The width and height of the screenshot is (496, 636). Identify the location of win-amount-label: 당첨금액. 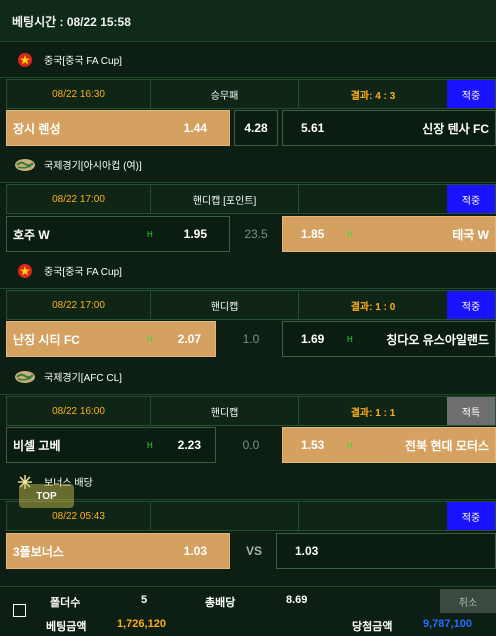
(372, 627).